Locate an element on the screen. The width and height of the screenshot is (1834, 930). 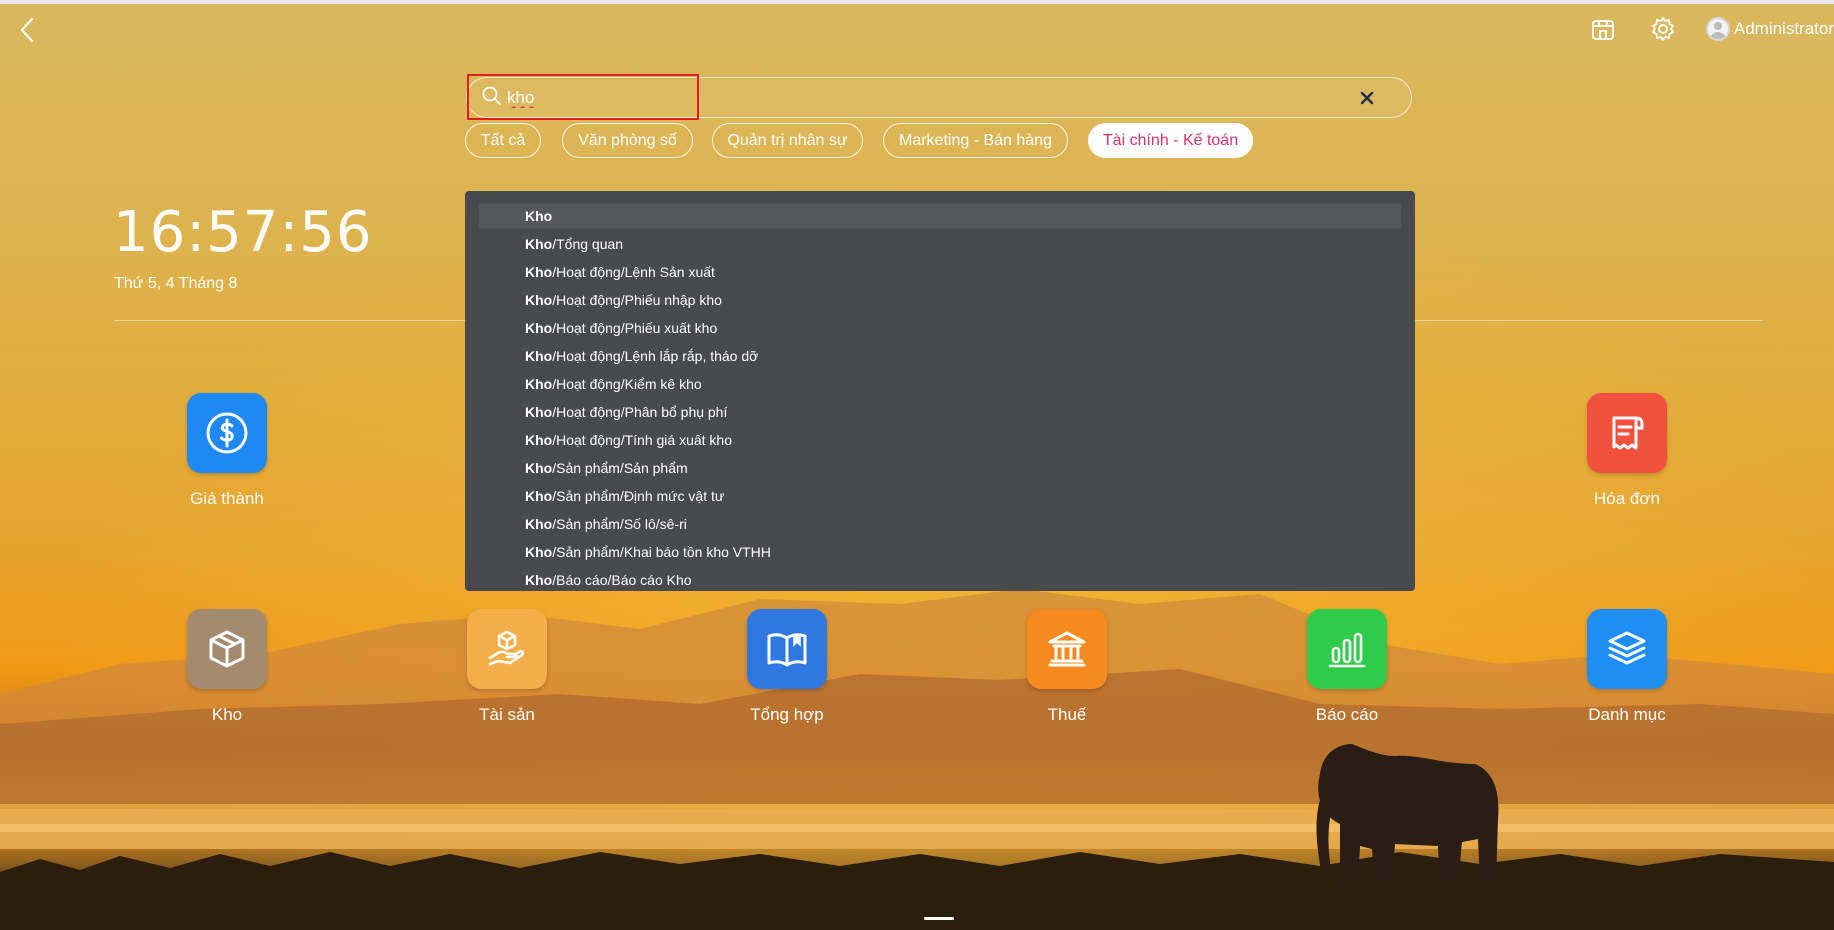
clock-date: Thứ 5, 4 Tháng 8 is located at coordinates (176, 283).